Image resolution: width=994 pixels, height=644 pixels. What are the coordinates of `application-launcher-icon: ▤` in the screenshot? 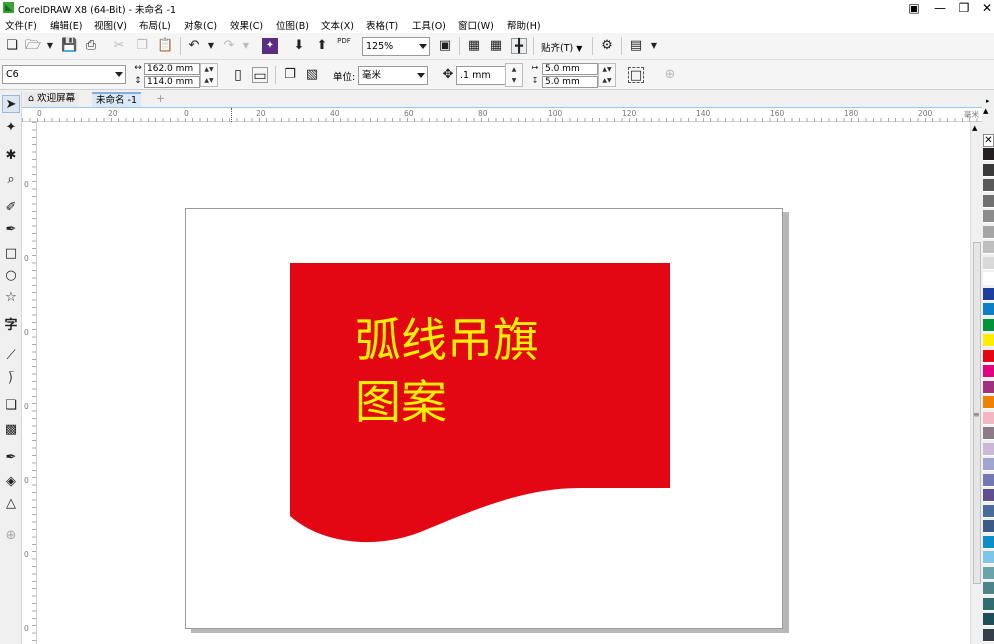 It's located at (636, 46).